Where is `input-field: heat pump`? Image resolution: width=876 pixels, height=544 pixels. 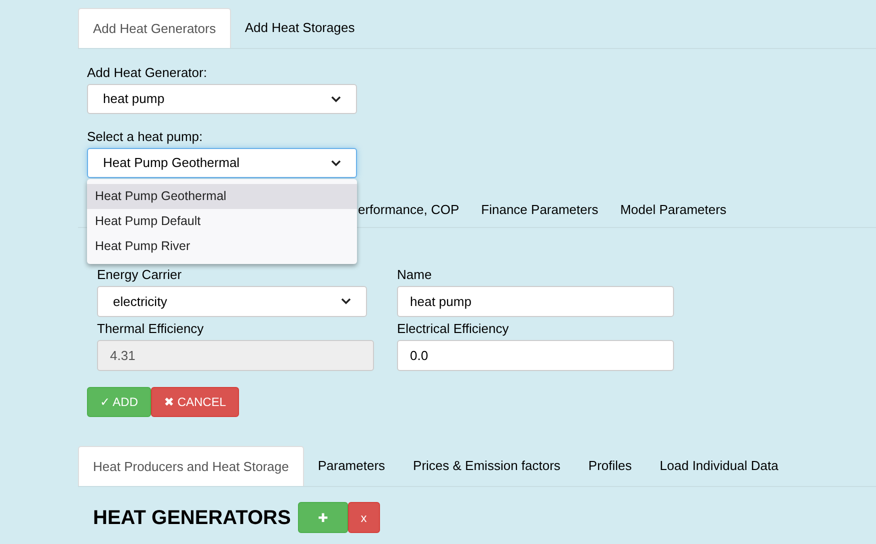 input-field: heat pump is located at coordinates (535, 301).